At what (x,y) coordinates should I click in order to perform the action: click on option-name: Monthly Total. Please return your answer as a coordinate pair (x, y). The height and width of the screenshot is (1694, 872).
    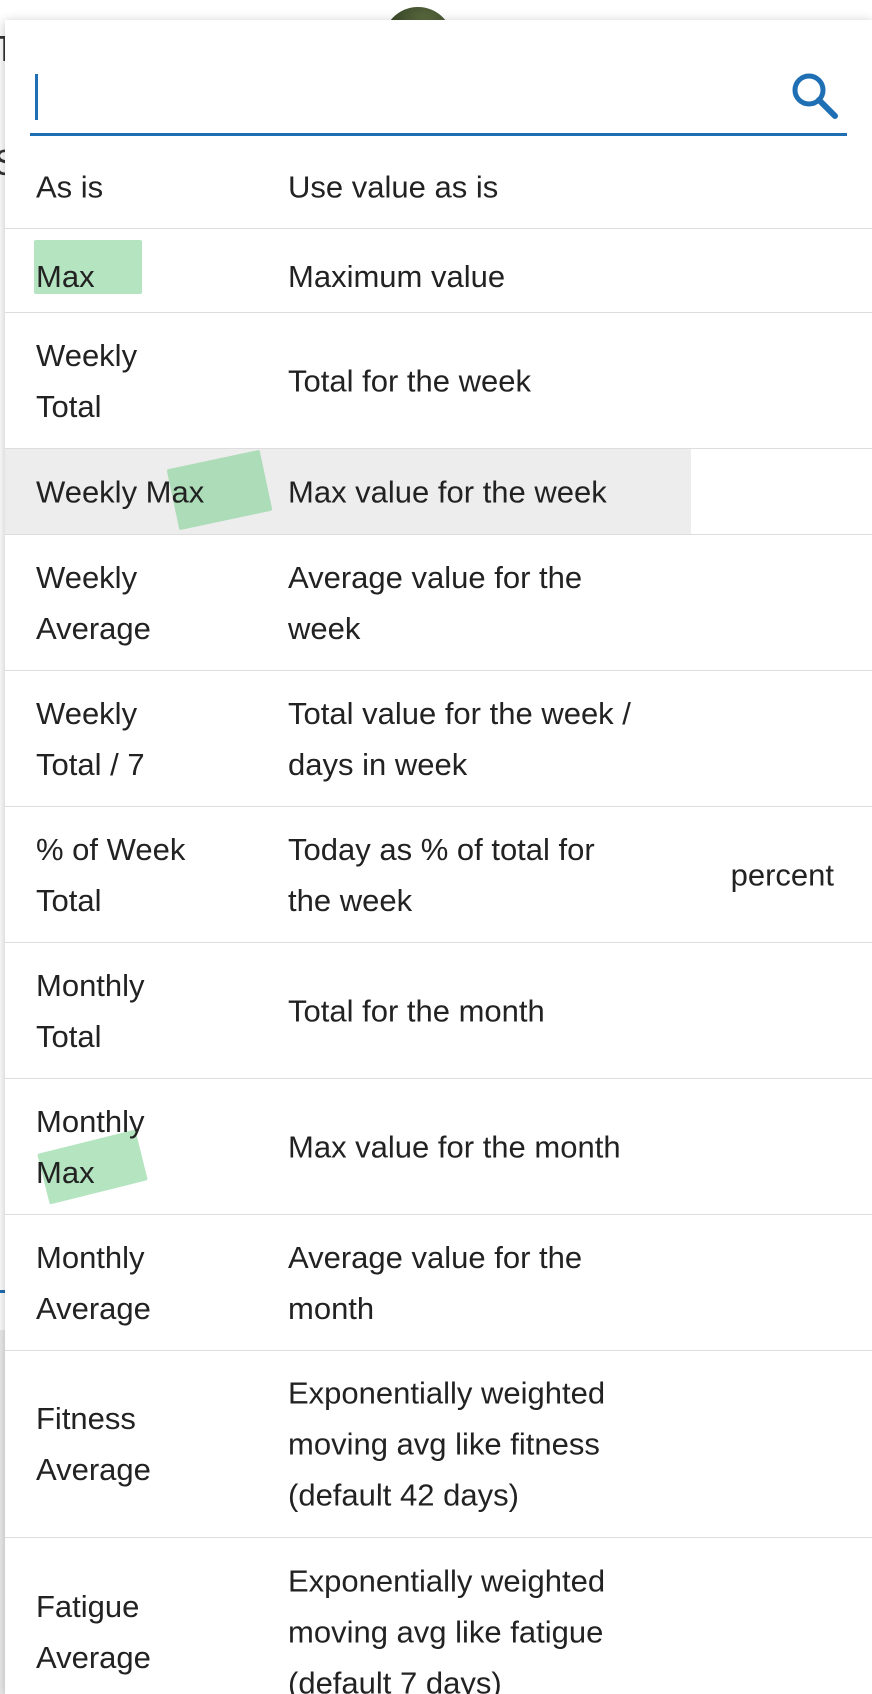
    Looking at the image, I should click on (90, 1010).